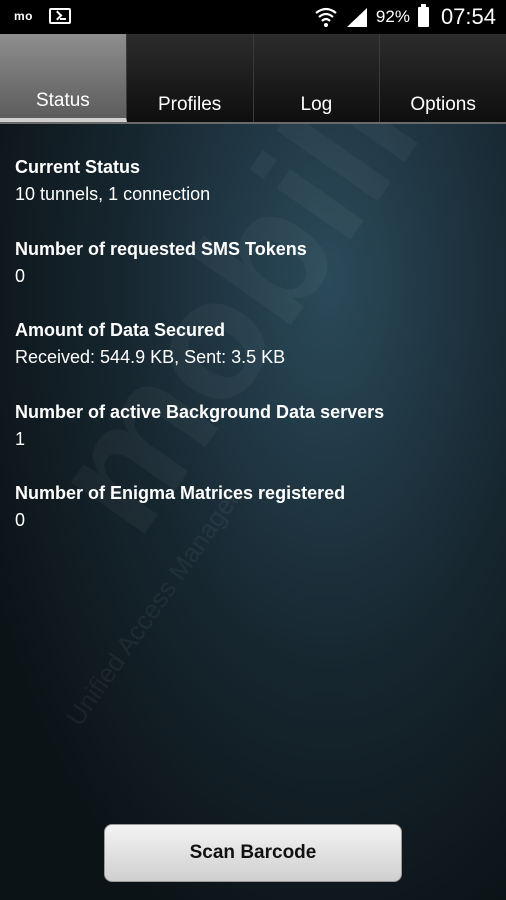 Image resolution: width=506 pixels, height=900 pixels. Describe the element at coordinates (60, 16) in the screenshot. I see `terminal-icon` at that location.